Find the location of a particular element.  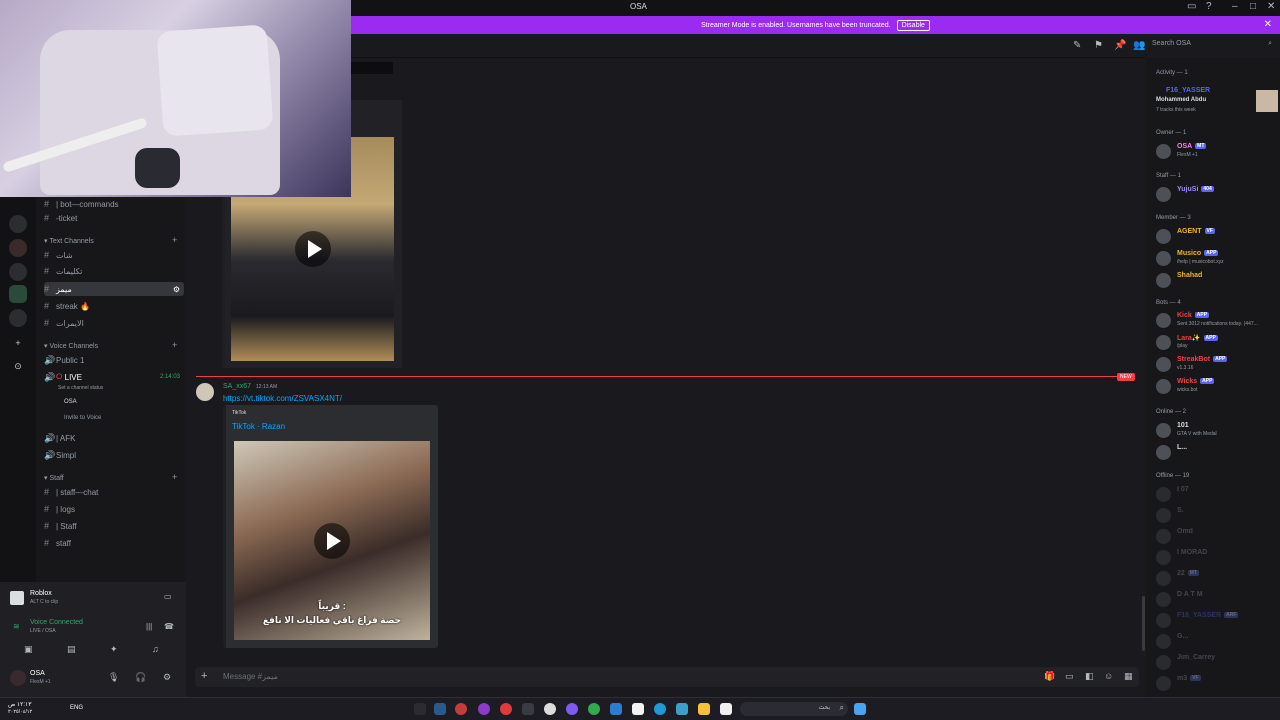

close-window-button: ✕ is located at coordinates (1271, 6).